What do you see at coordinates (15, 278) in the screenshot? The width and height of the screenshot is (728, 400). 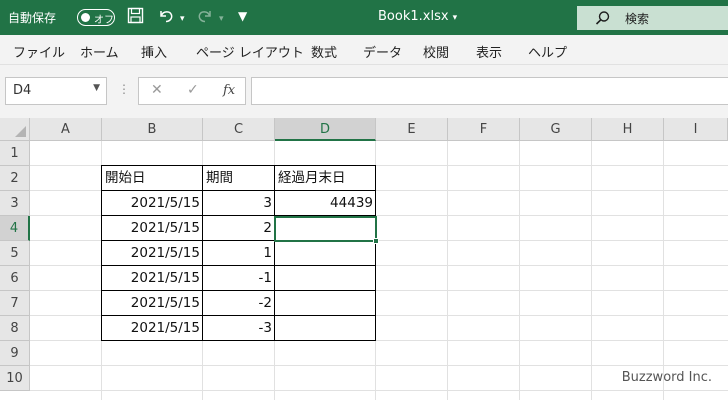 I see `row-header-6: 6` at bounding box center [15, 278].